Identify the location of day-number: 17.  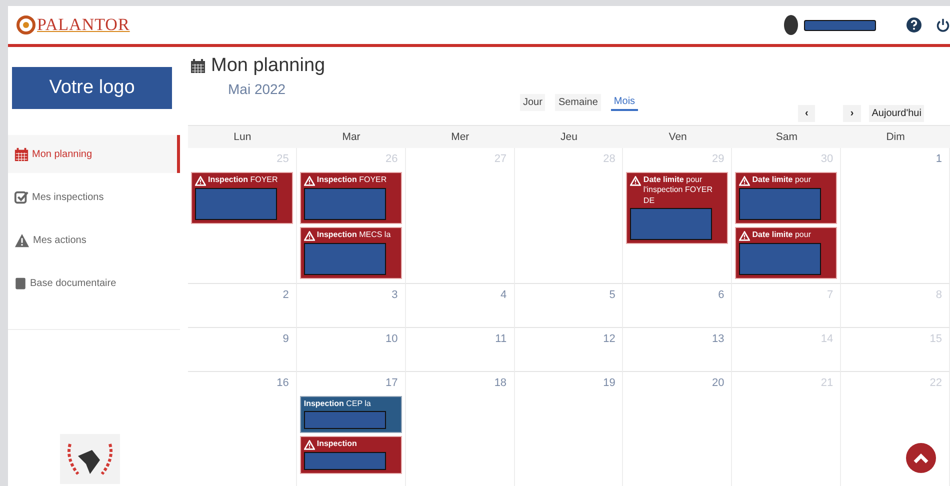
(391, 383).